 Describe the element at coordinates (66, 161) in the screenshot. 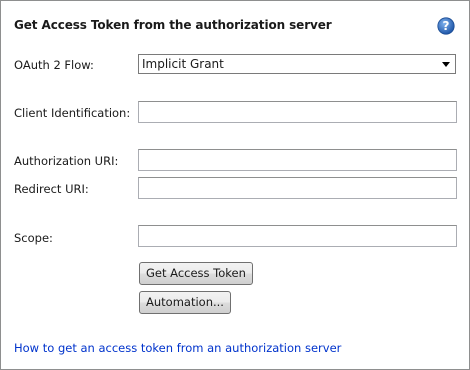

I see `authorization-uri-label: Authorization URI:` at that location.